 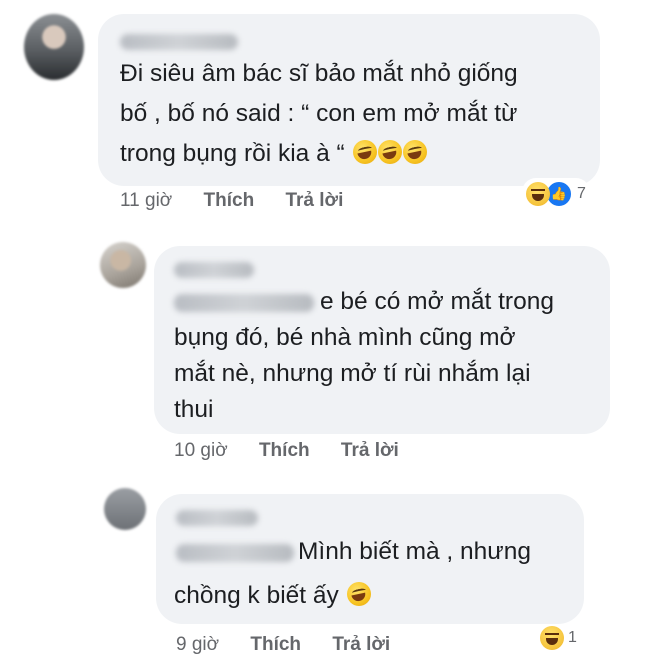 What do you see at coordinates (232, 153) in the screenshot?
I see `comment-line-text: trong bụng rồi kia à “` at bounding box center [232, 153].